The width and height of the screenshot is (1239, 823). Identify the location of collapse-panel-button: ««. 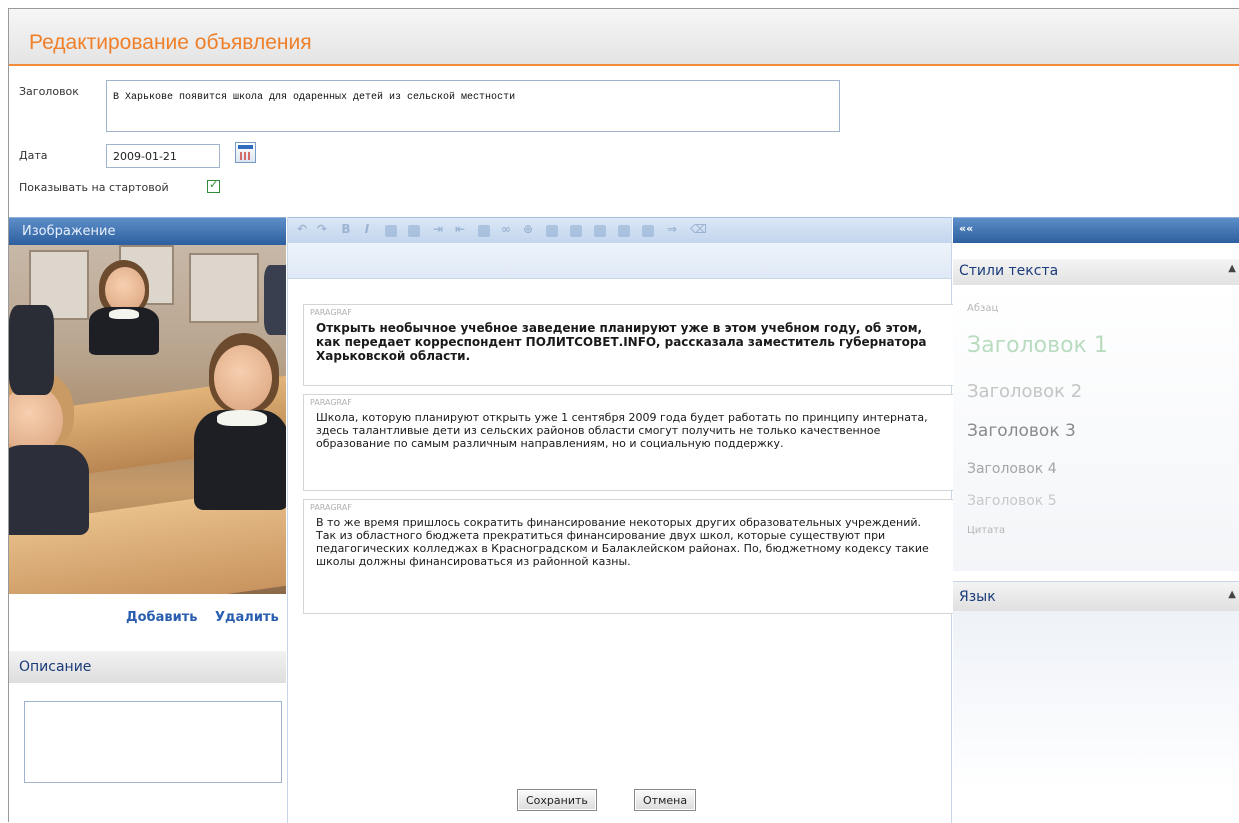
(966, 228).